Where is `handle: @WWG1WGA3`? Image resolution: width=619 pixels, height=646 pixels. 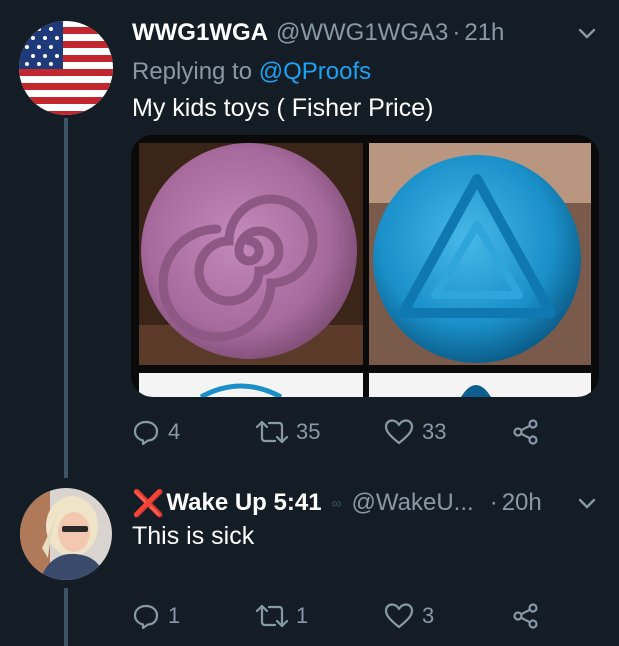
handle: @WWG1WGA3 is located at coordinates (362, 33).